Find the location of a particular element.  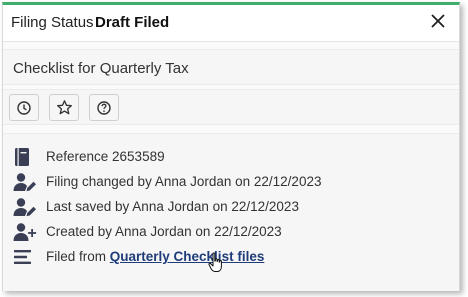

panel-header: Filing Status Draft Filed is located at coordinates (231, 23).